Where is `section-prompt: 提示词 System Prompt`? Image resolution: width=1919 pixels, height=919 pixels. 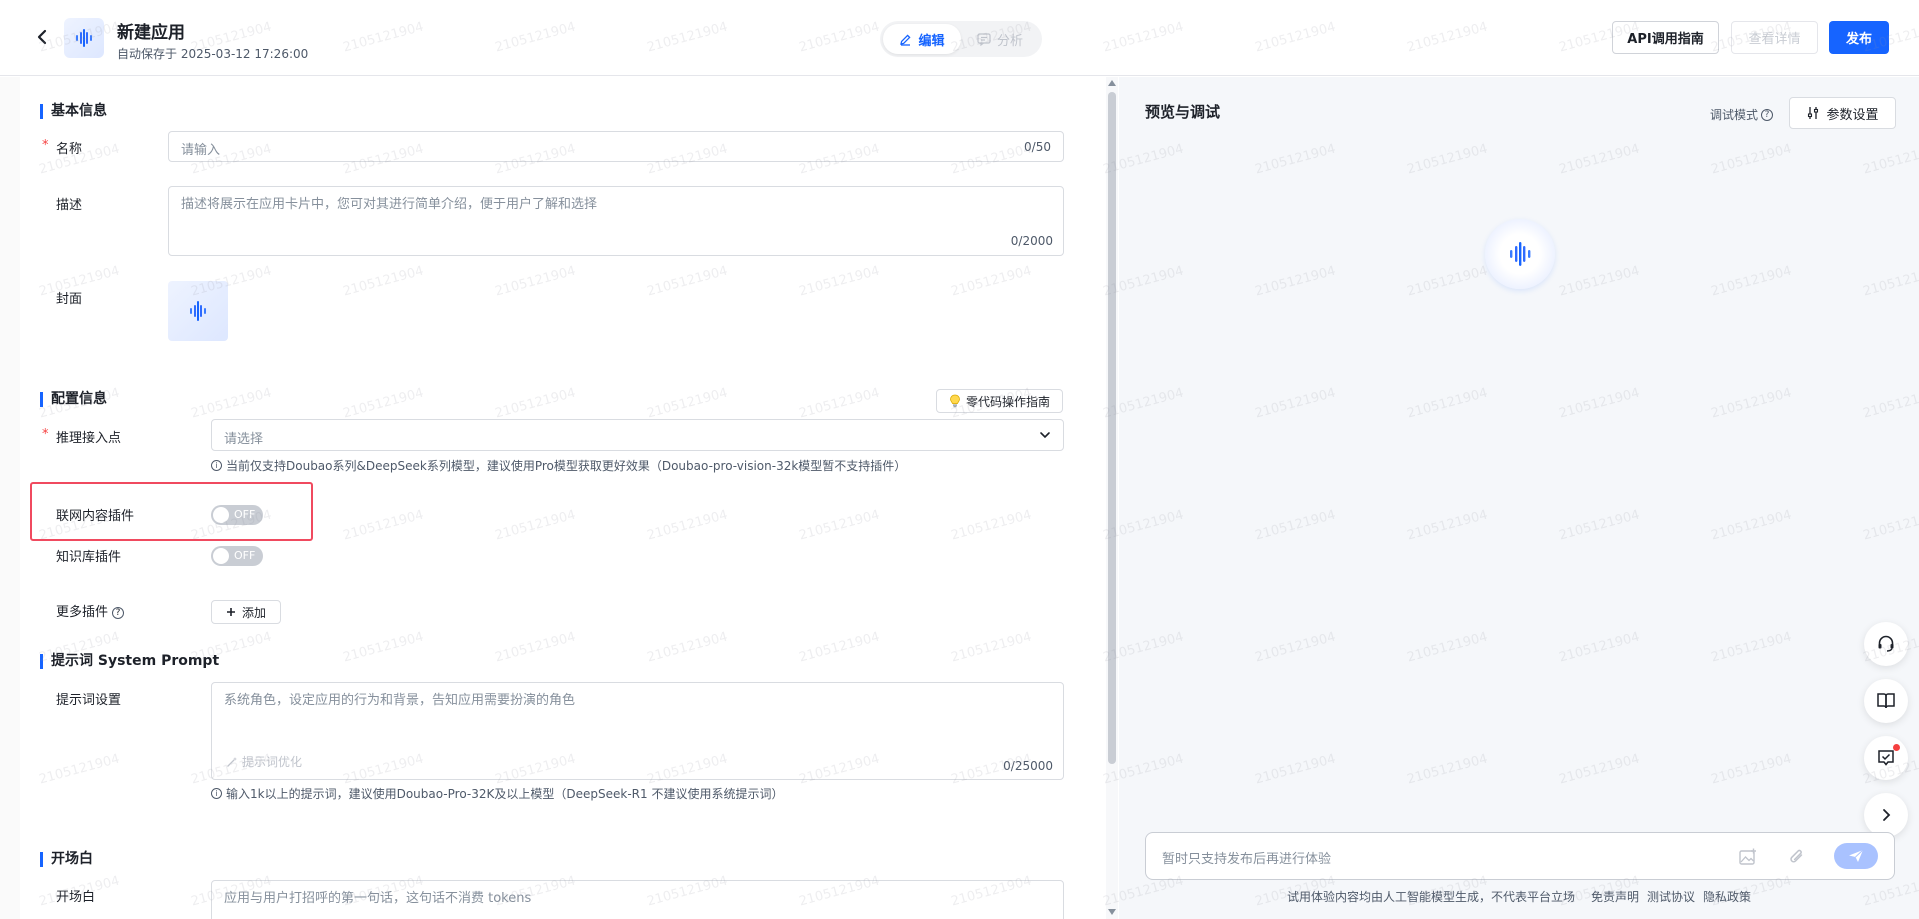
section-prompt: 提示词 System Prompt is located at coordinates (129, 661).